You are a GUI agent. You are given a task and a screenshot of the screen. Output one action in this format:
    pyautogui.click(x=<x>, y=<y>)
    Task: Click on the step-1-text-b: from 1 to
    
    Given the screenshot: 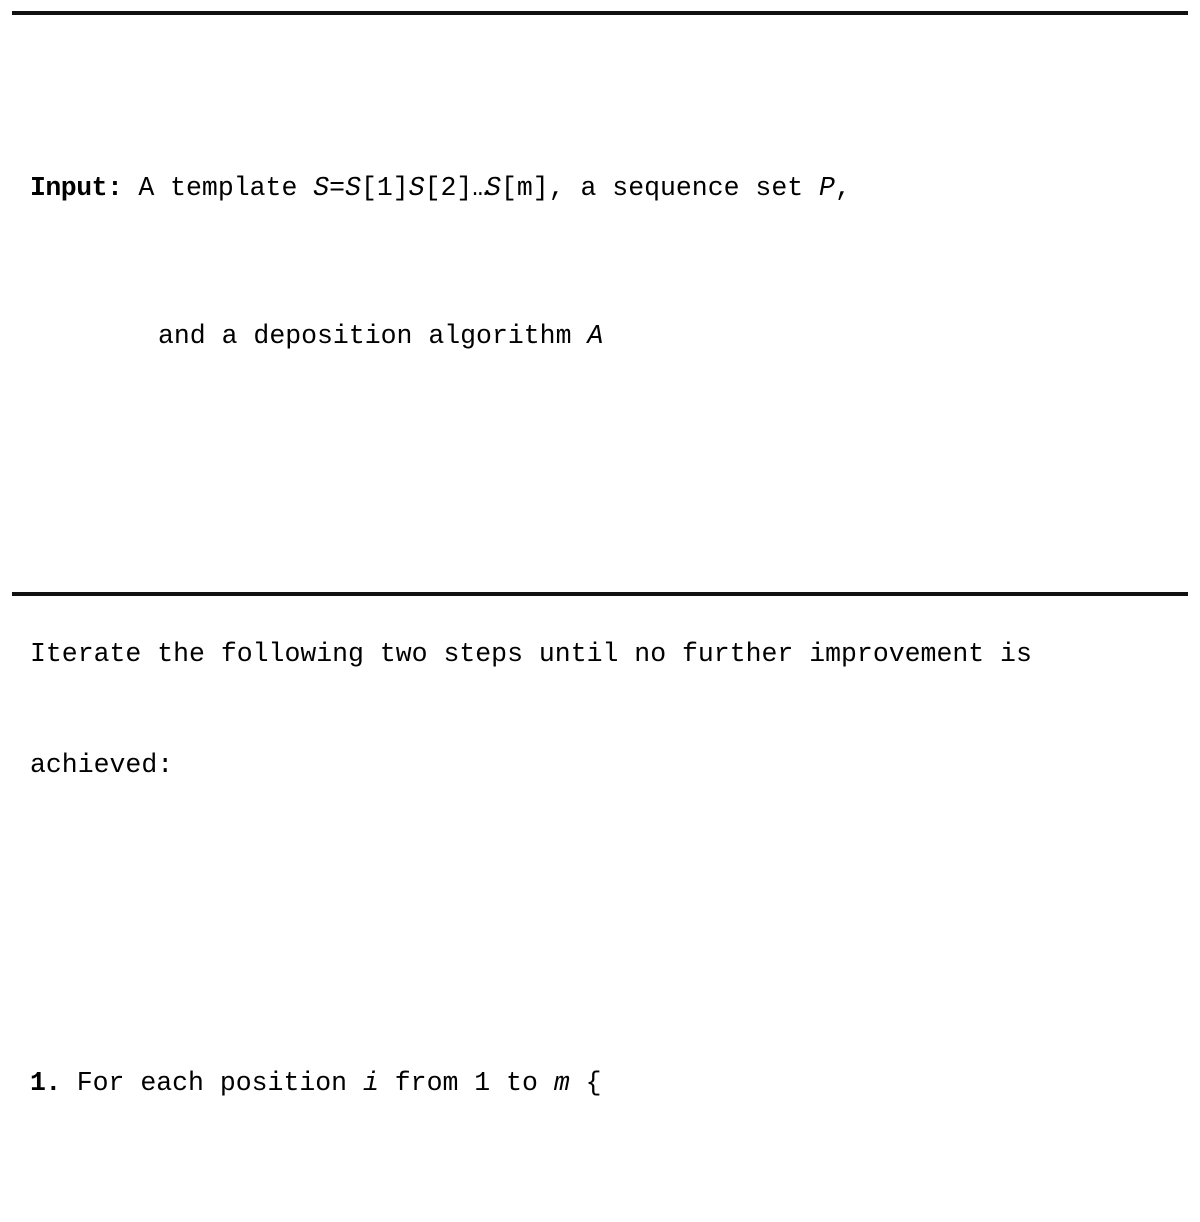 What is the action you would take?
    pyautogui.click(x=466, y=1083)
    